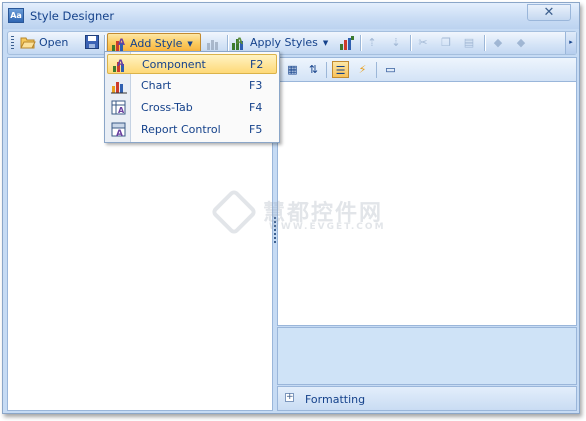 This screenshot has width=586, height=421. I want to click on remove-style-button, so click(213, 43).